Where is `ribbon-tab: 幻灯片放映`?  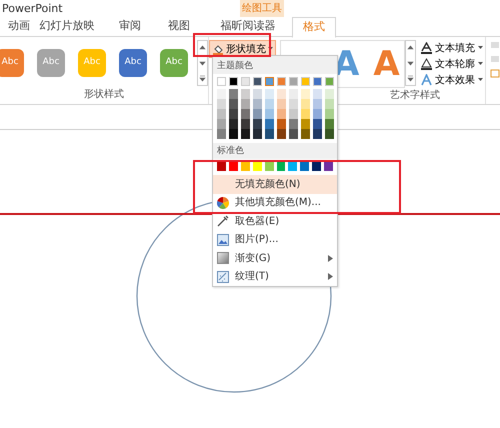
ribbon-tab: 幻灯片放映 is located at coordinates (67, 26).